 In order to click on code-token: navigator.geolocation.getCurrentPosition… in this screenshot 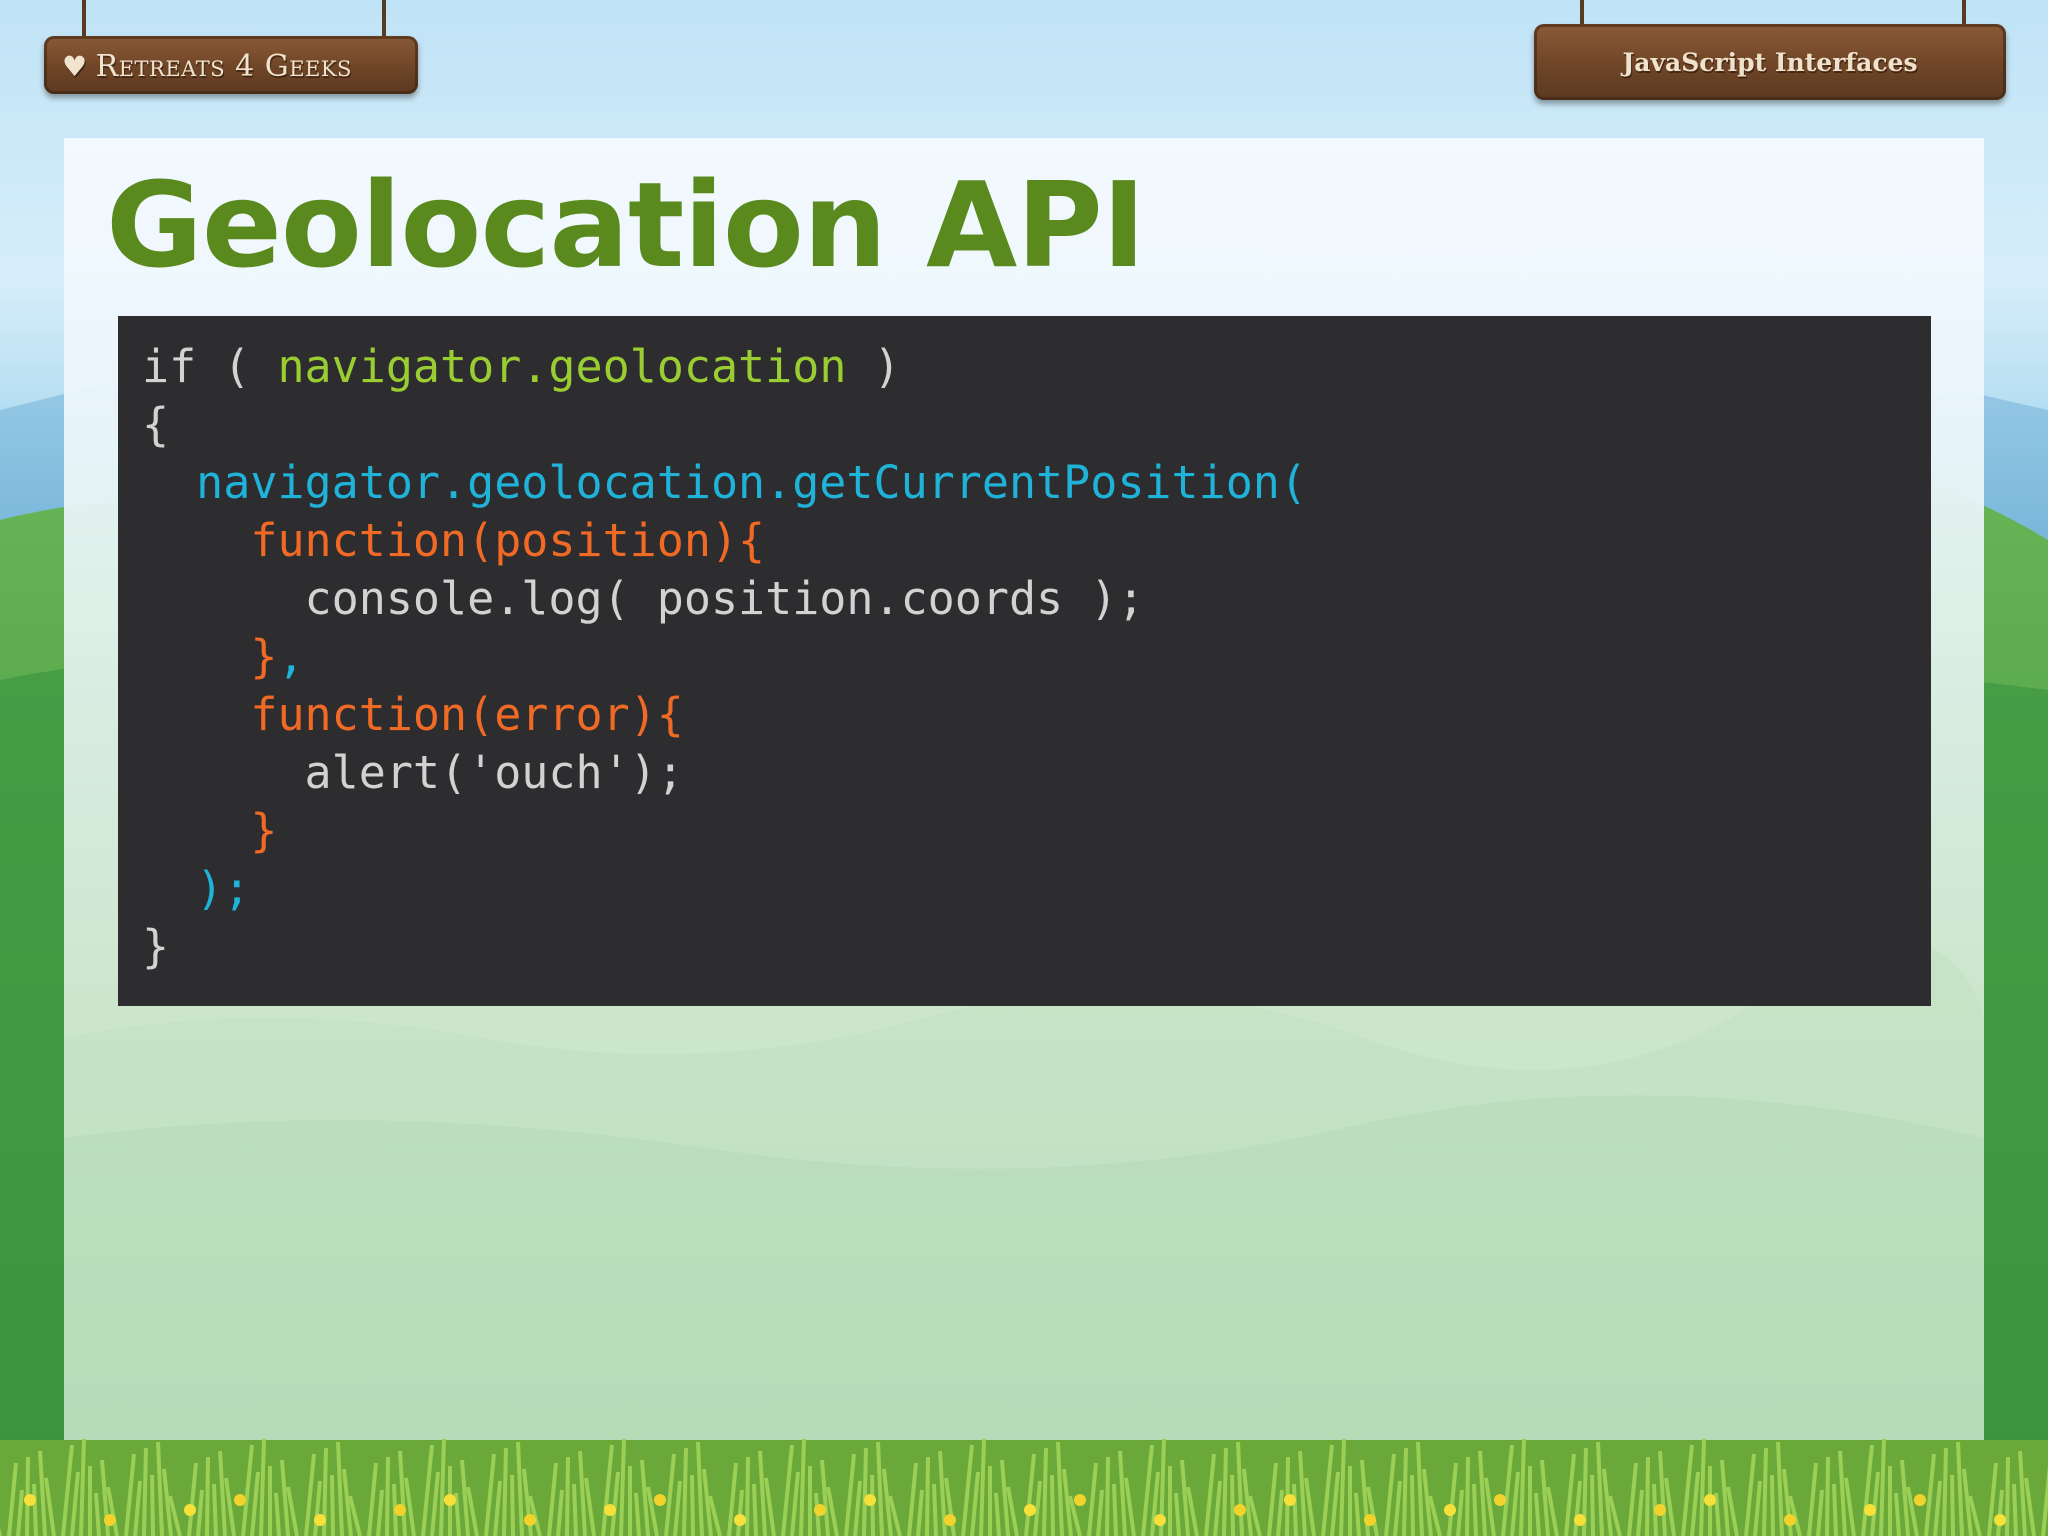, I will do `click(724, 482)`.